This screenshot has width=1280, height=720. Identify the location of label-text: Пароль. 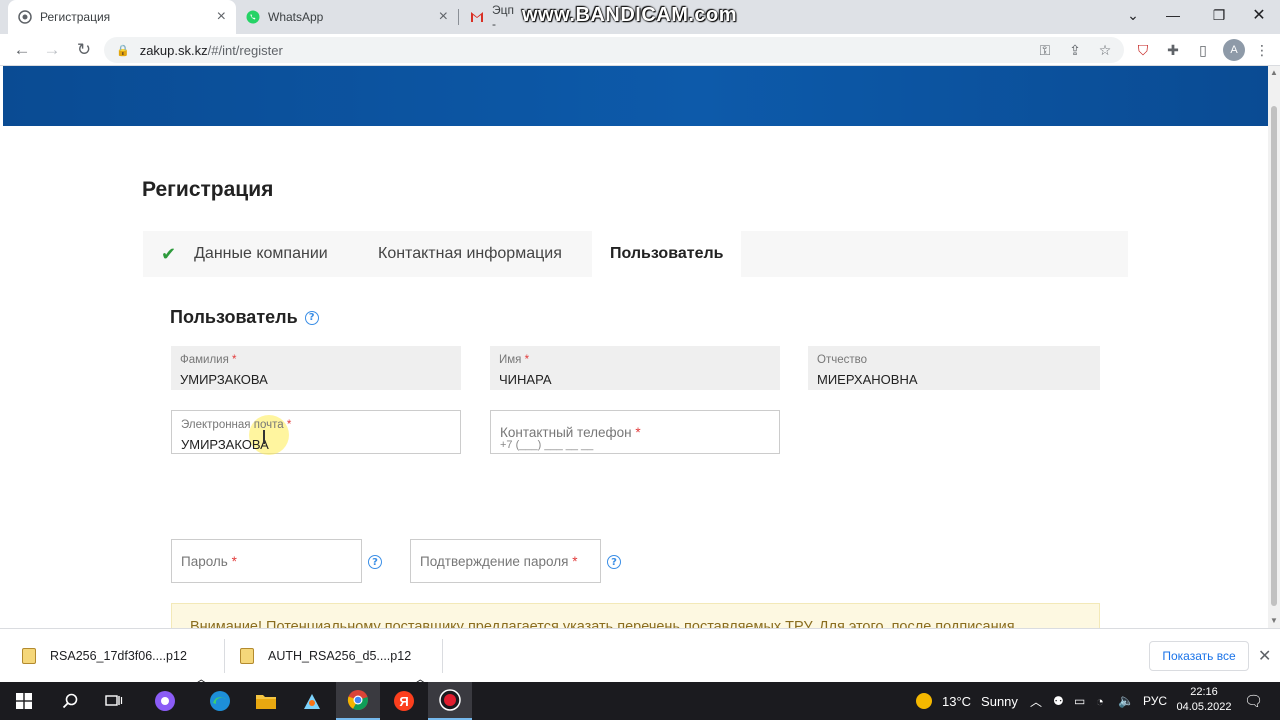
(204, 561).